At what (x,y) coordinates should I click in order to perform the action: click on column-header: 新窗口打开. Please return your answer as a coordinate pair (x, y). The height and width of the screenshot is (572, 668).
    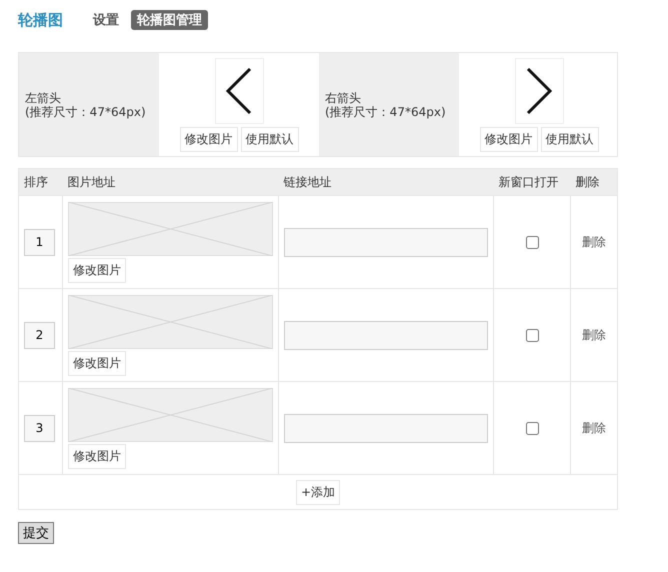
    Looking at the image, I should click on (532, 182).